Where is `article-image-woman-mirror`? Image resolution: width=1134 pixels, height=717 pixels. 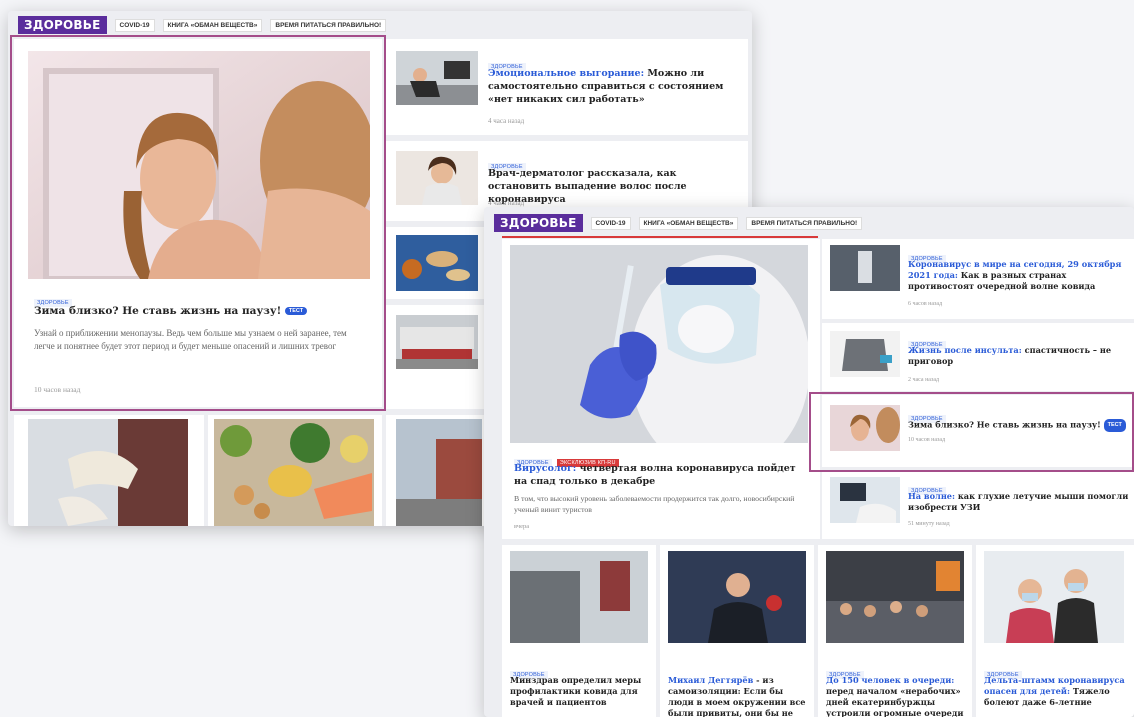
article-image-woman-mirror is located at coordinates (199, 165).